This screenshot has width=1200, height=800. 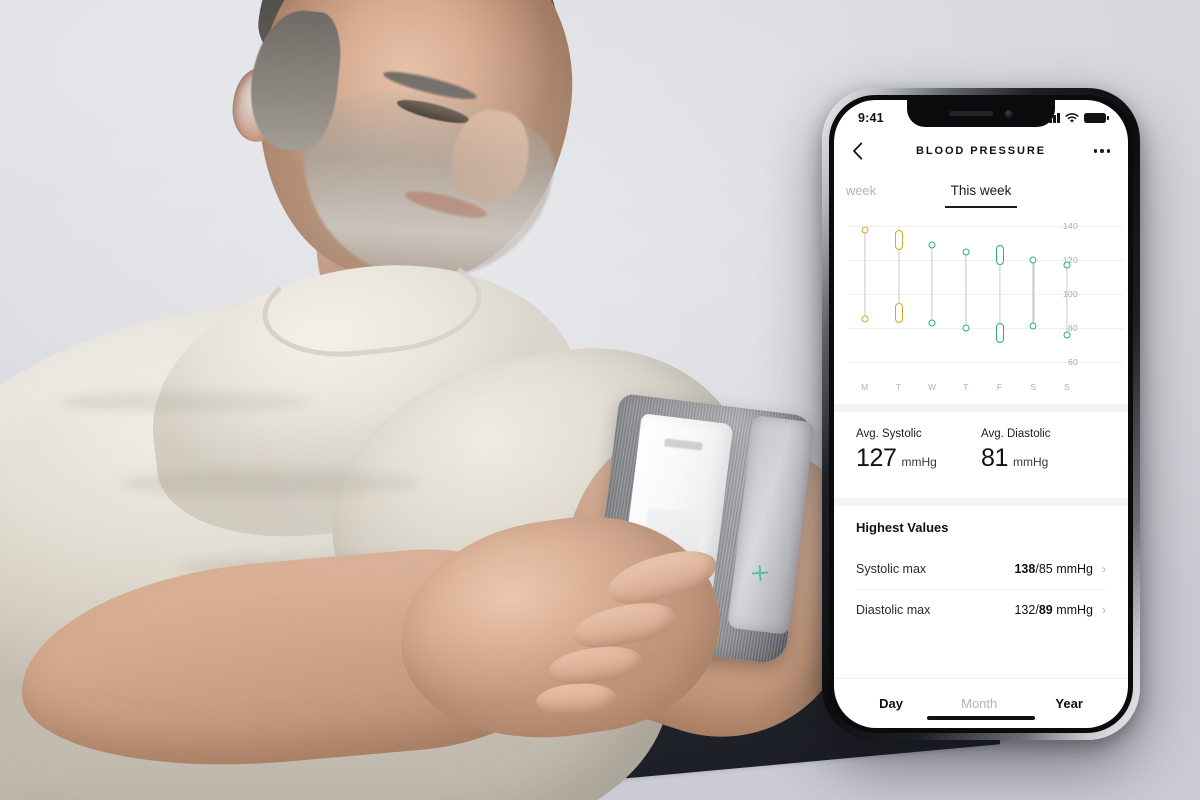 I want to click on avg-systolic: Avg. Systolic 127 mmHg, so click(x=918, y=463).